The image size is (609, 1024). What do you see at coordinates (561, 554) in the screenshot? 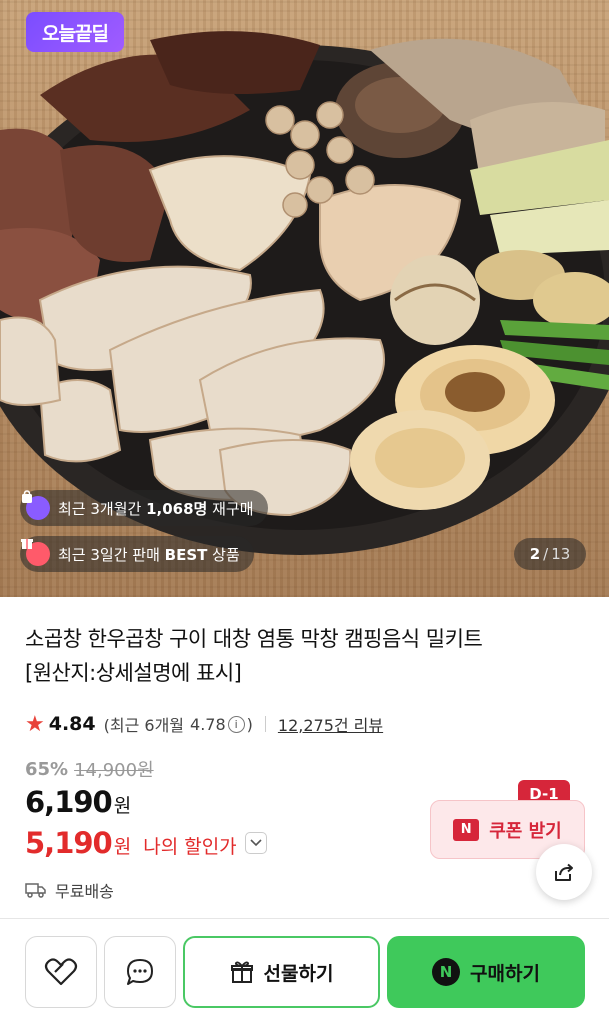
I see `page-total: 13` at bounding box center [561, 554].